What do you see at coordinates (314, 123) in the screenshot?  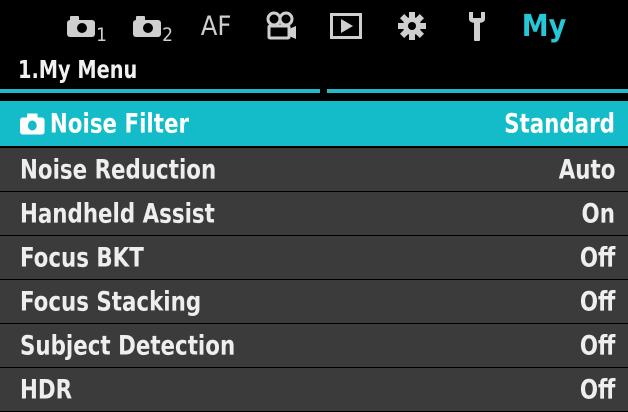 I see `menu-item-noise-filter: Noise Filter Standard` at bounding box center [314, 123].